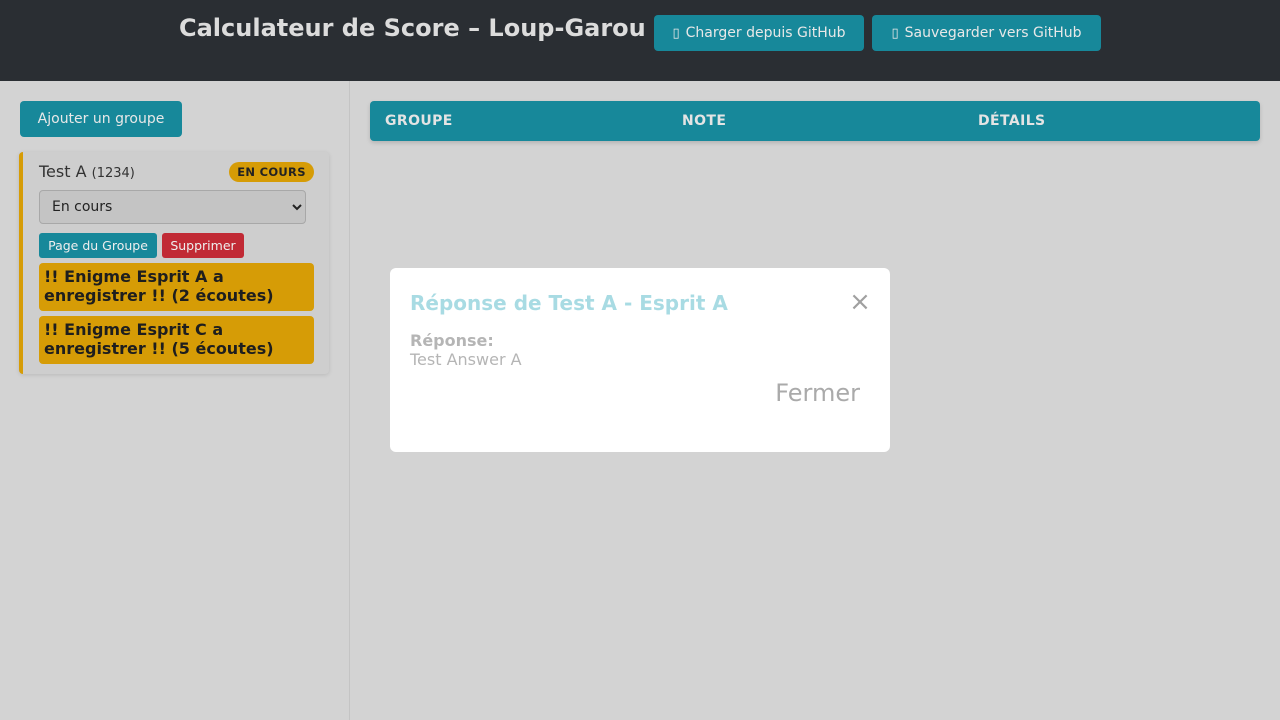  Describe the element at coordinates (1012, 121) in the screenshot. I see `column-header-details: DÉTAILS` at that location.